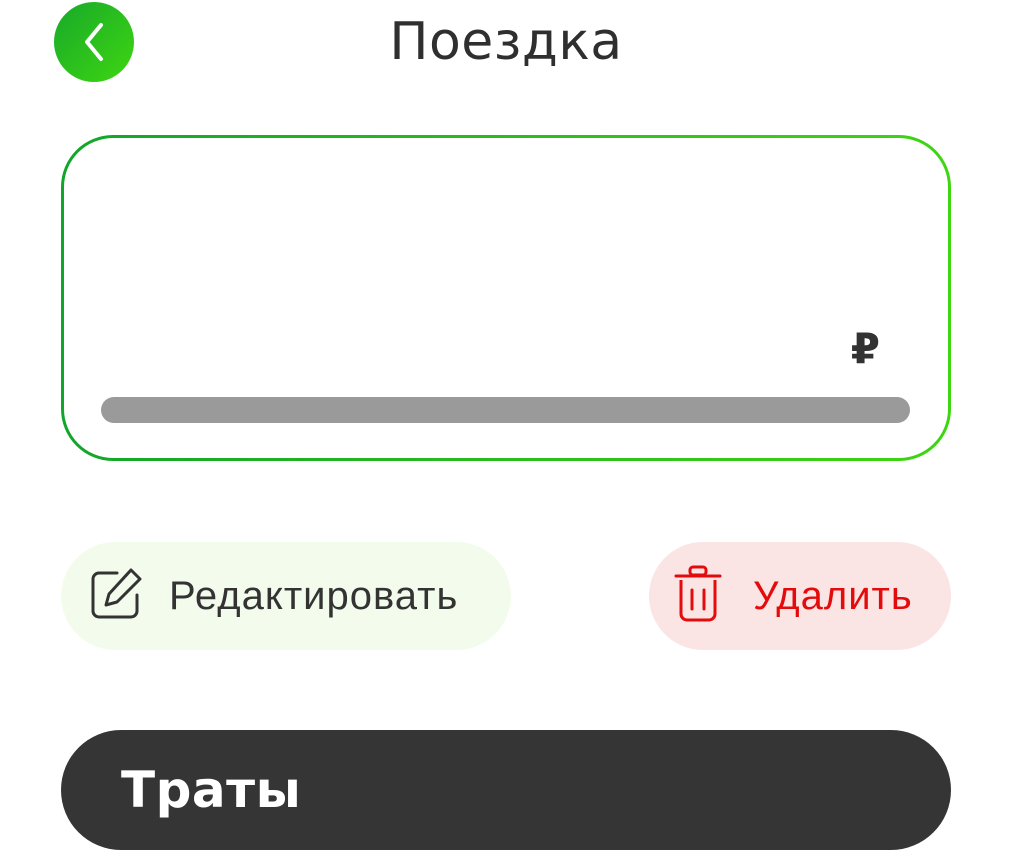 The height and width of the screenshot is (850, 1012). What do you see at coordinates (116, 596) in the screenshot?
I see `edit-icon` at bounding box center [116, 596].